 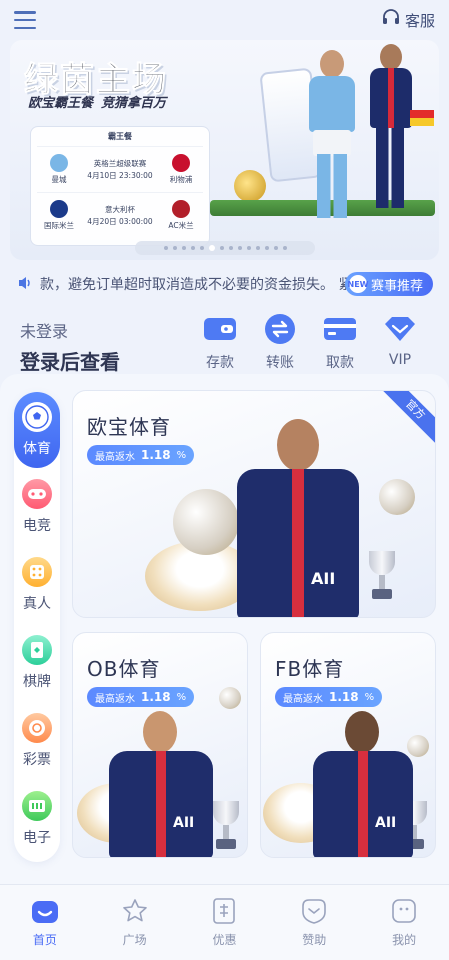 I want to click on match-time: 23:30:00, so click(x=136, y=175).